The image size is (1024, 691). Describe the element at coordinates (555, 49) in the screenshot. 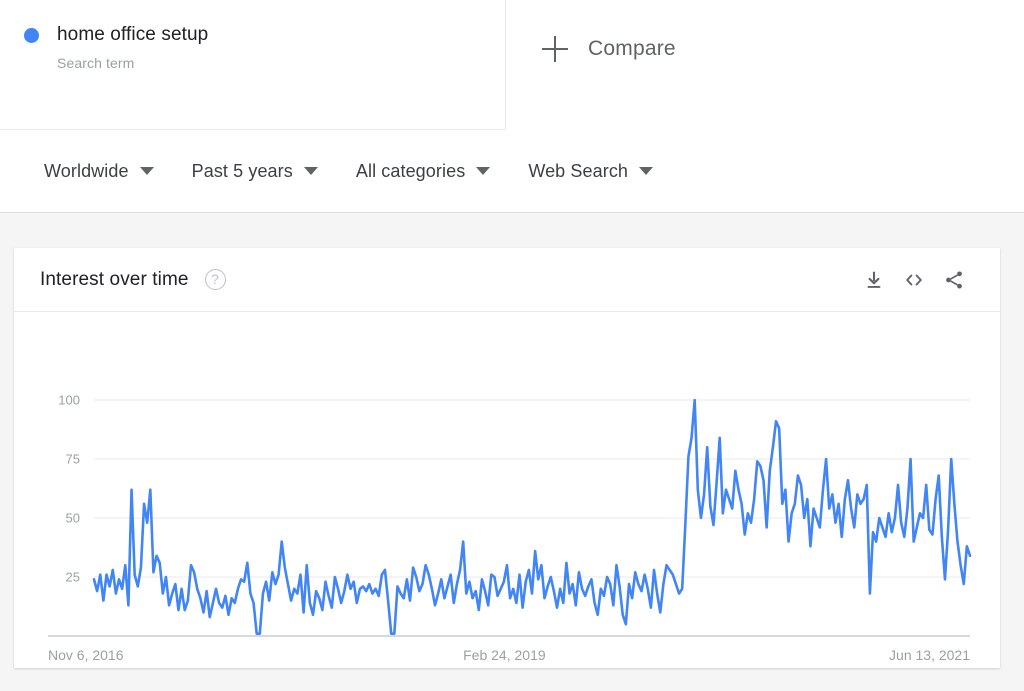

I see `plus-icon` at that location.